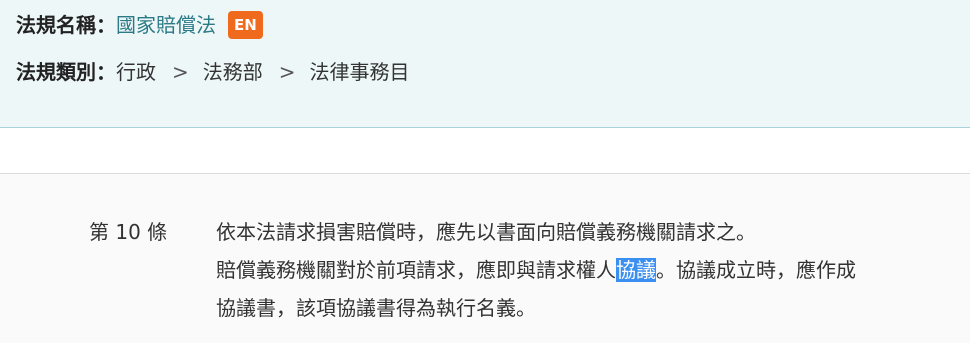 This screenshot has height=343, width=970. What do you see at coordinates (416, 270) in the screenshot?
I see `paragraph-2-text-before: 賠償義務機關對於前項請求，應即與請求權人` at bounding box center [416, 270].